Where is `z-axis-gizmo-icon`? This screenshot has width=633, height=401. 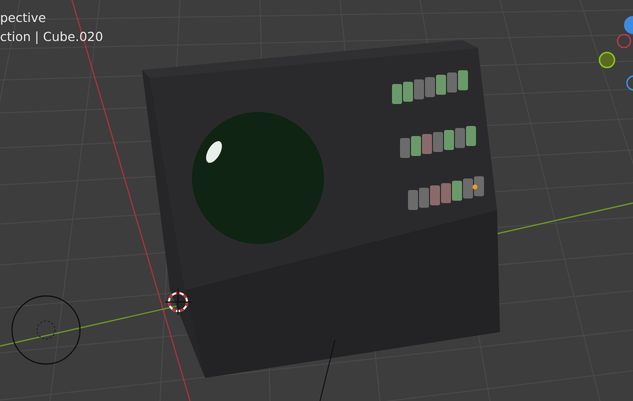
z-axis-gizmo-icon is located at coordinates (628, 25).